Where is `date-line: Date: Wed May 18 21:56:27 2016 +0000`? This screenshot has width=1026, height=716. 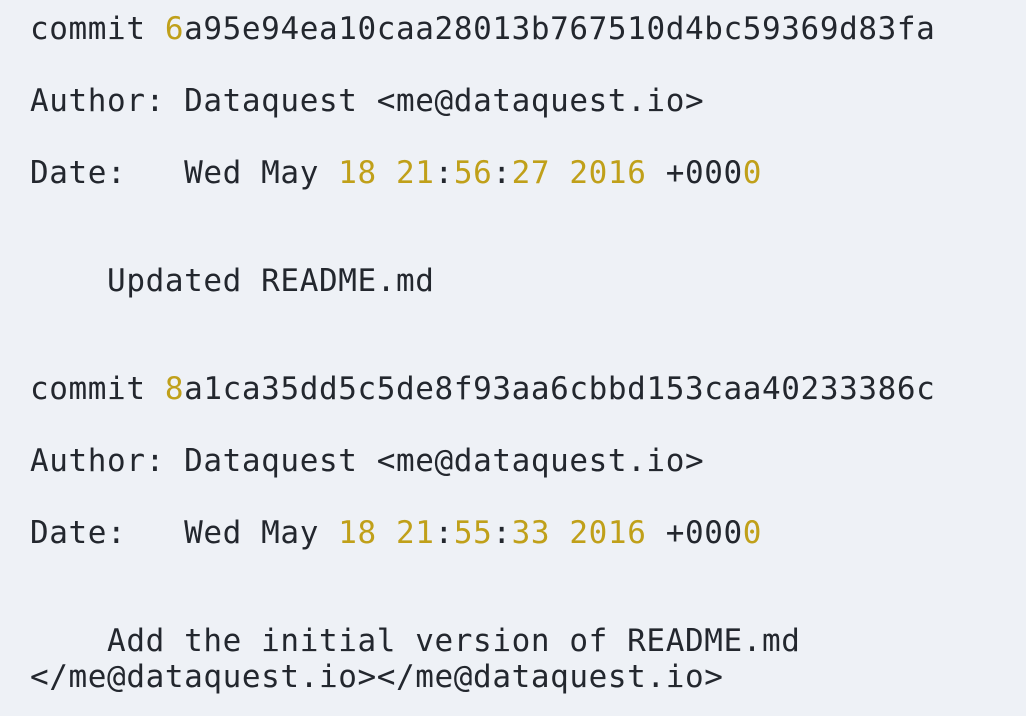
date-line: Date: Wed May 18 21:56:27 2016 +0000 is located at coordinates (396, 173).